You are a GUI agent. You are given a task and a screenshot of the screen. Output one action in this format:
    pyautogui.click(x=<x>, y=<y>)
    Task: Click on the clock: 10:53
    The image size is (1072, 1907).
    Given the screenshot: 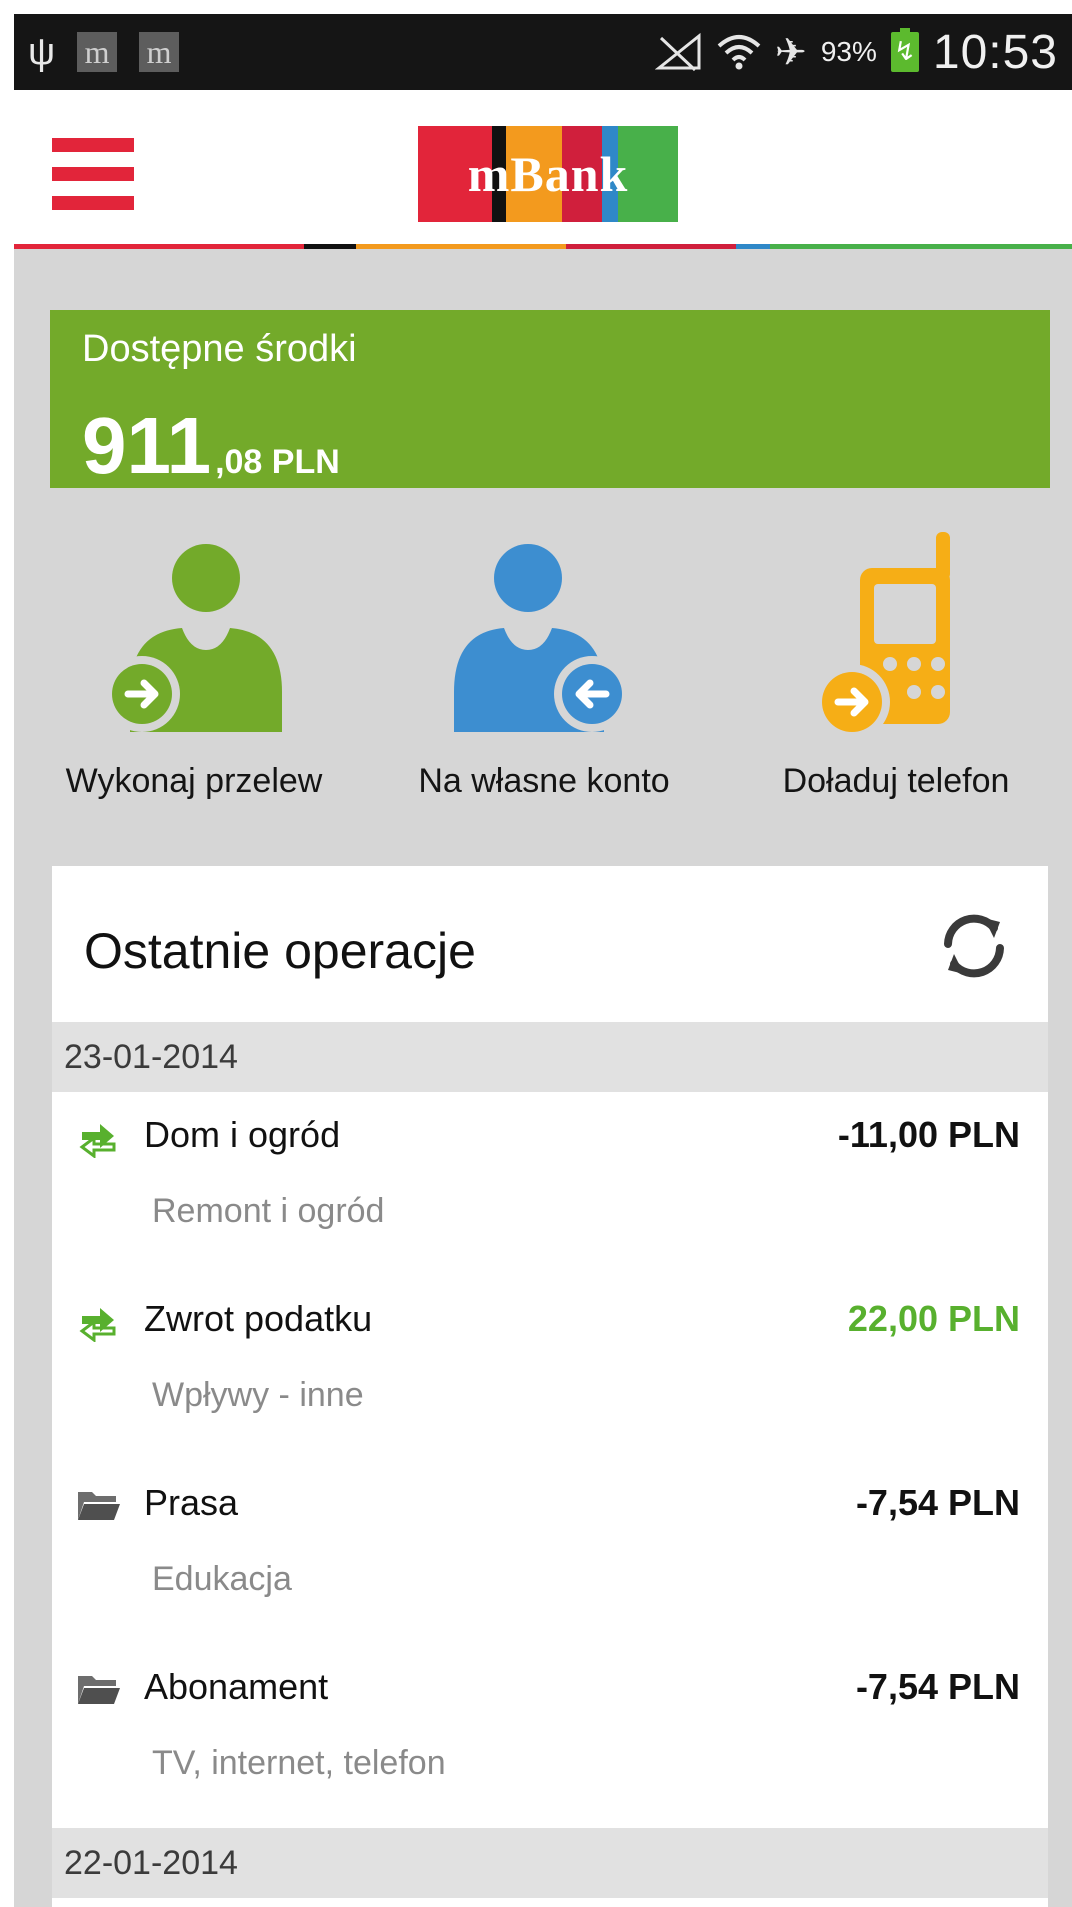 What is the action you would take?
    pyautogui.click(x=995, y=52)
    